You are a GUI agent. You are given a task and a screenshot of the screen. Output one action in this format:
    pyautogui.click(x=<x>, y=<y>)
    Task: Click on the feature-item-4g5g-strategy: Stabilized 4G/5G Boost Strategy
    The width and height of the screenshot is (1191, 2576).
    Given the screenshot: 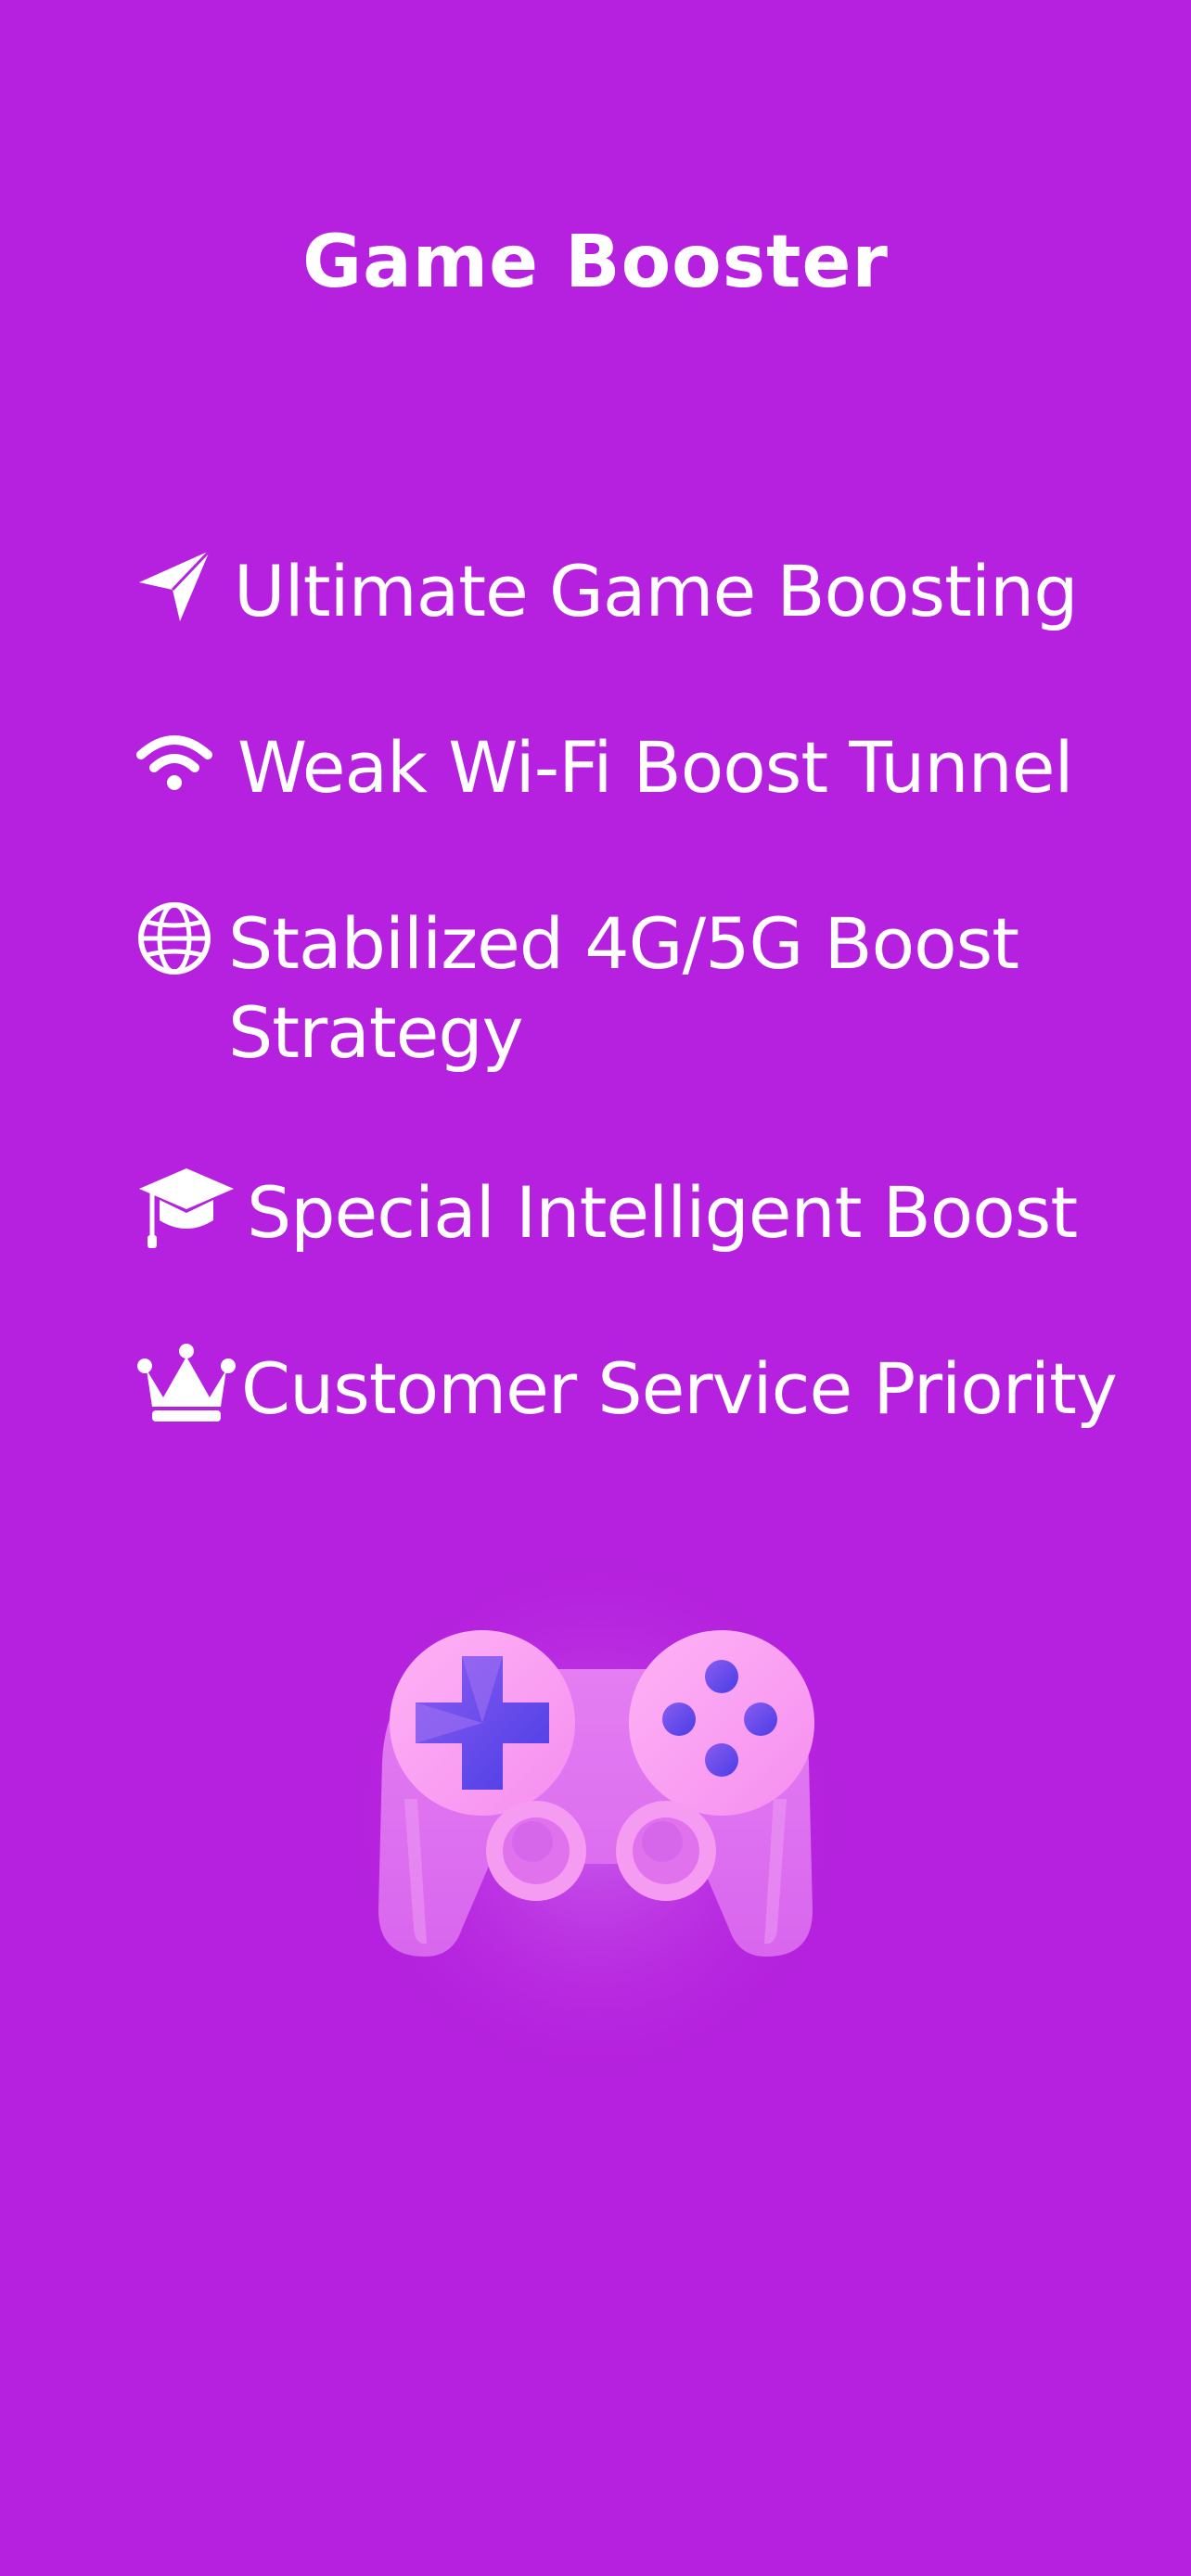 What is the action you would take?
    pyautogui.click(x=627, y=989)
    